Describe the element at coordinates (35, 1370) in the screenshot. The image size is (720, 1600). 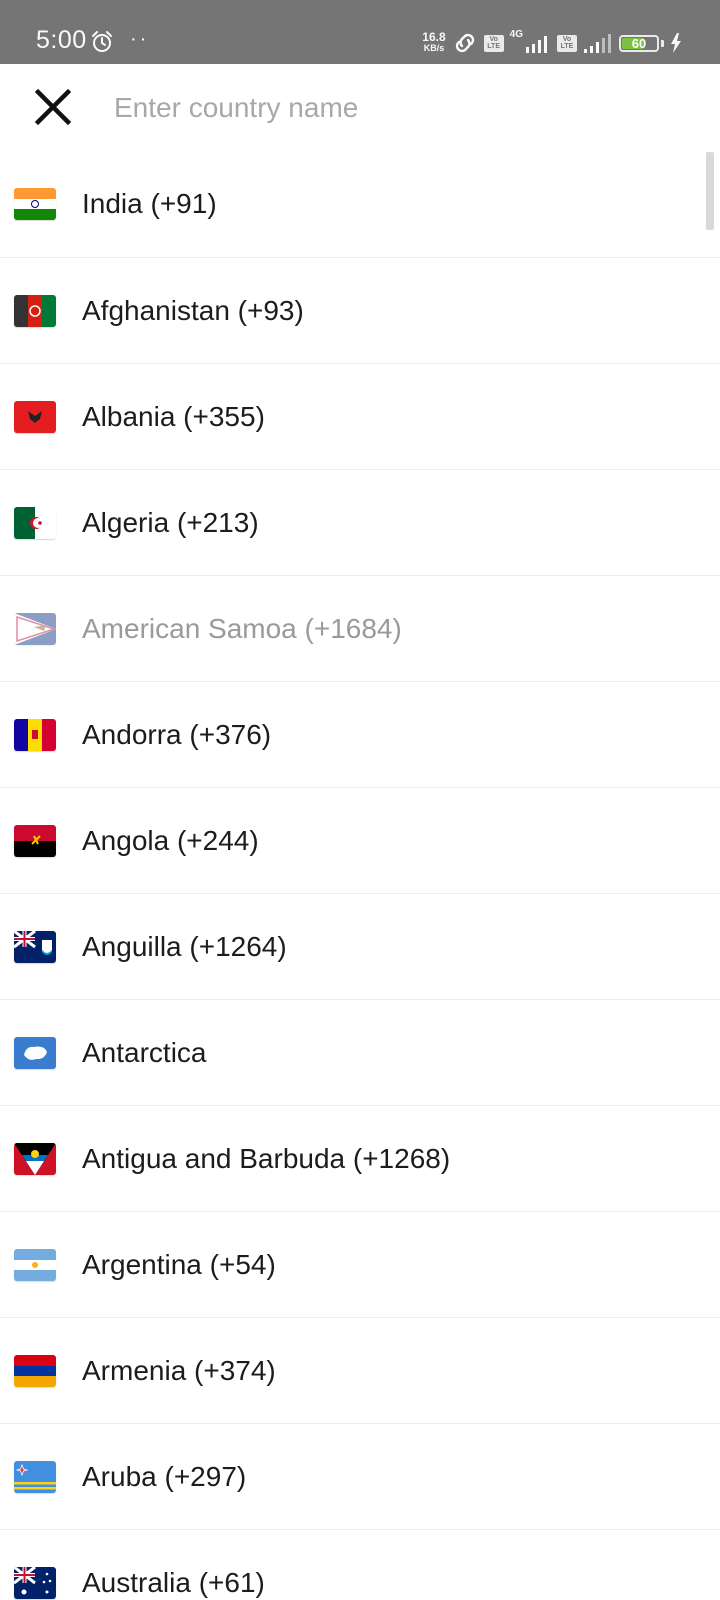
I see `armenia-flag-icon` at that location.